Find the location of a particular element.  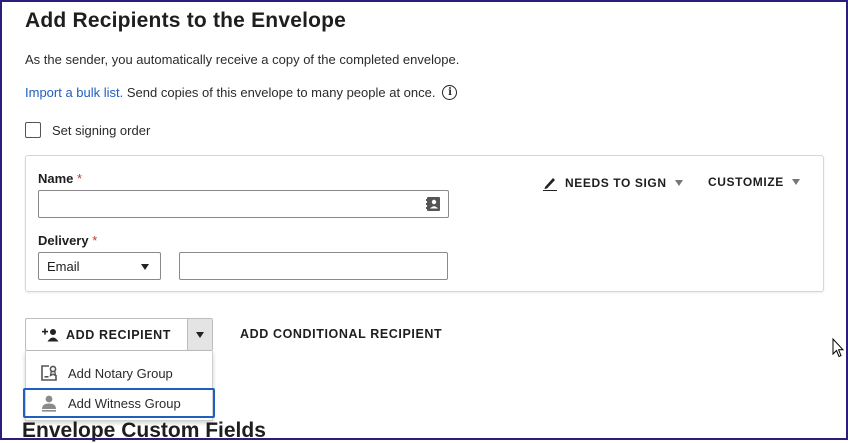

delivery-selected-value: Email is located at coordinates (63, 266).